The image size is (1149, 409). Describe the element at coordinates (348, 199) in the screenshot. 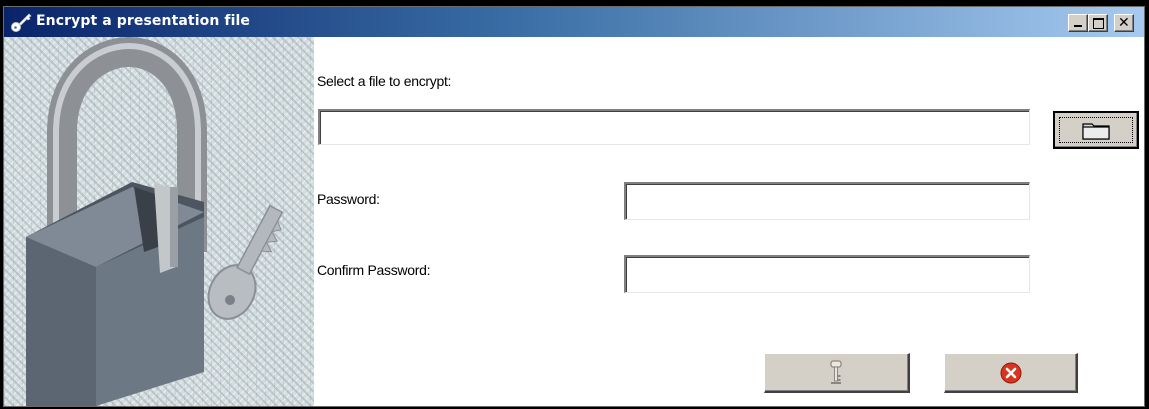

I see `password-label: Password:` at that location.